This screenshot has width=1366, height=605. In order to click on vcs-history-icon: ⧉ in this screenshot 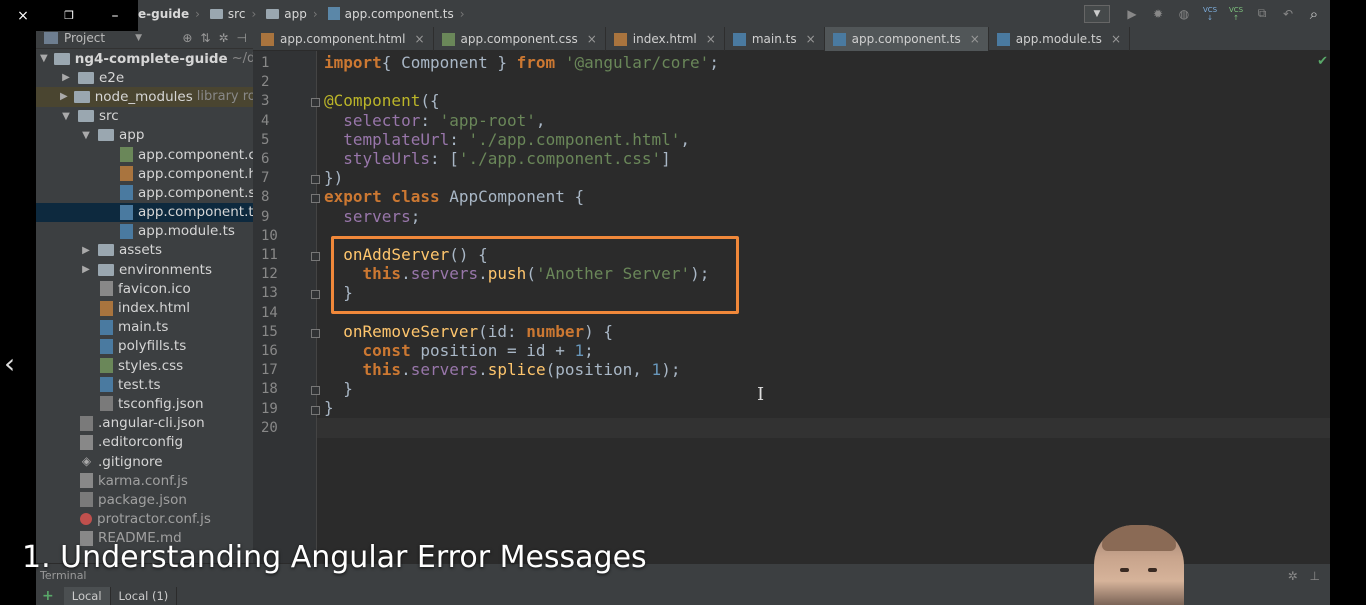, I will do `click(1262, 14)`.